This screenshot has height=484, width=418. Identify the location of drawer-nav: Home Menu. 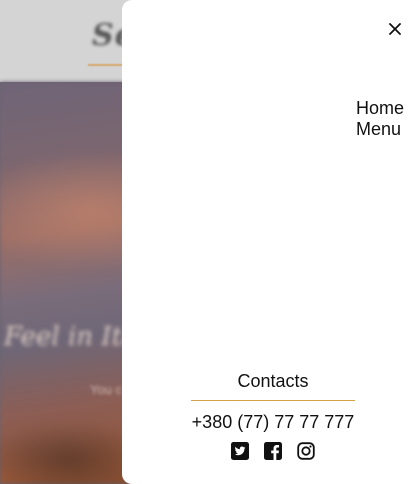
(380, 119).